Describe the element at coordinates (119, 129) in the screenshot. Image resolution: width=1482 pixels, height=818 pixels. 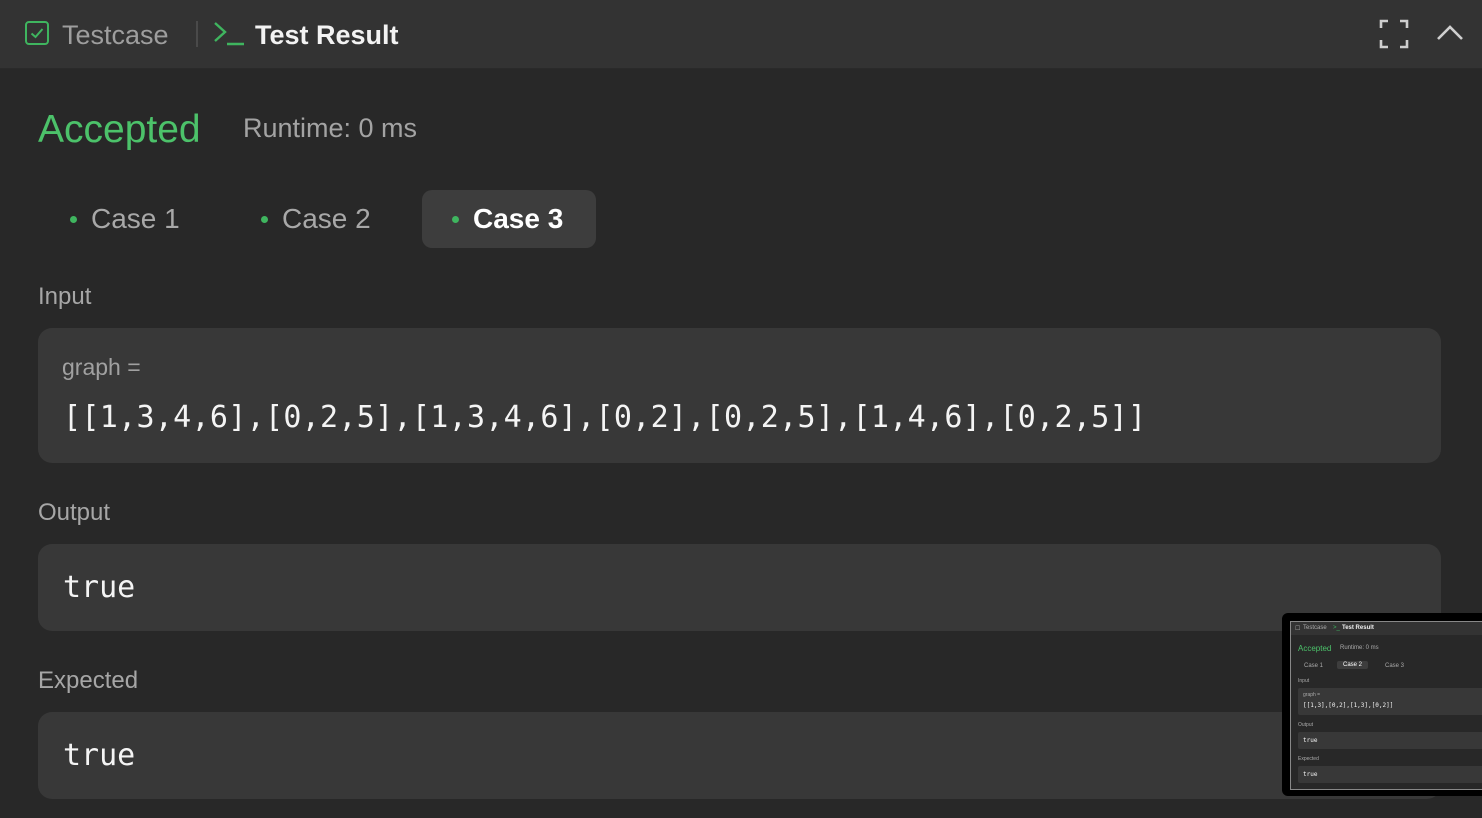
I see `result-status: Accepted` at that location.